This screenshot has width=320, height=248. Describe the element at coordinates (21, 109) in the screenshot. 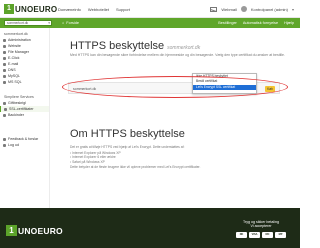

I see `sidebar-item-label: SSL-certifikater` at that location.